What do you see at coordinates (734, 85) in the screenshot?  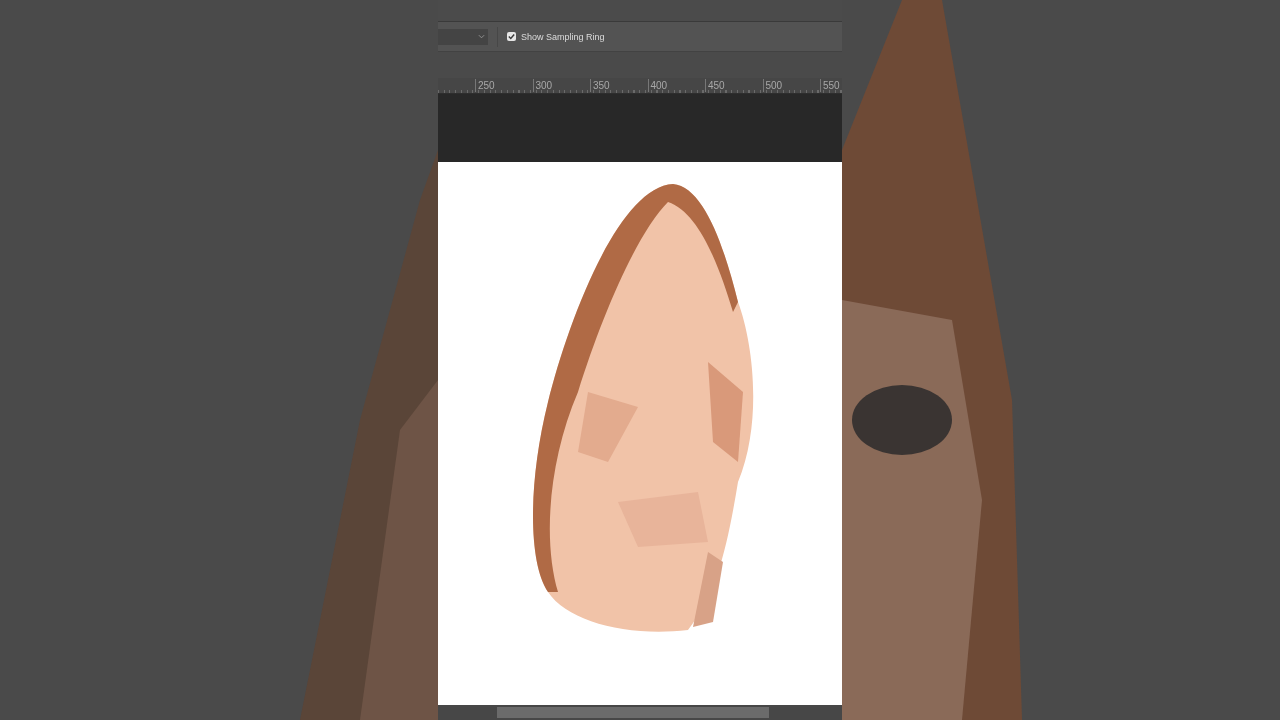 I see `ruler-label: 450` at bounding box center [734, 85].